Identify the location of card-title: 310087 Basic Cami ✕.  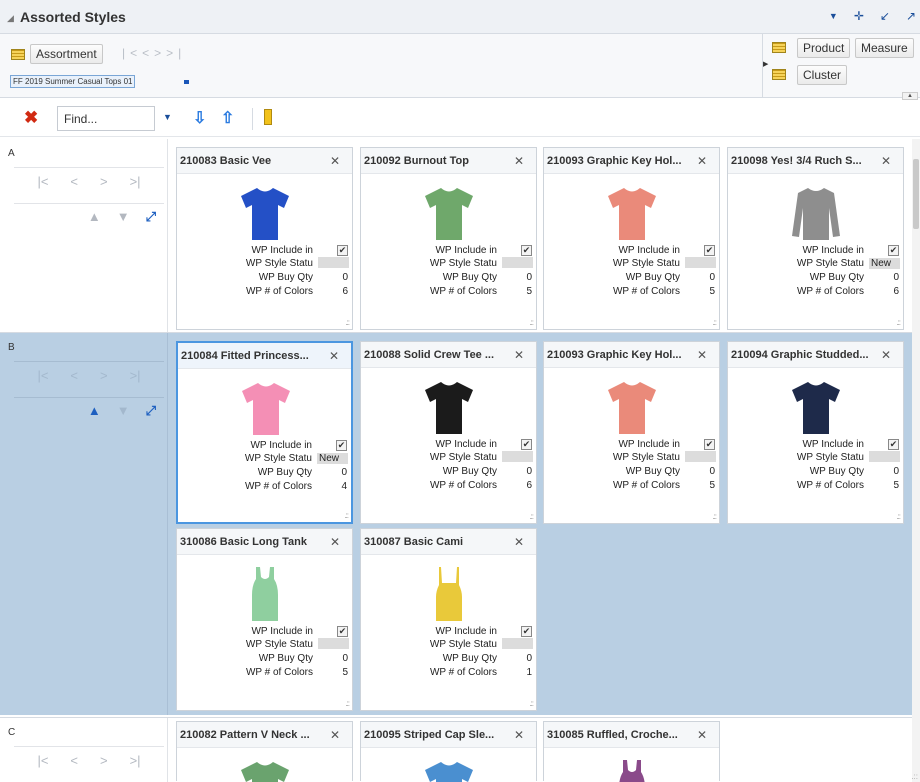
(448, 542).